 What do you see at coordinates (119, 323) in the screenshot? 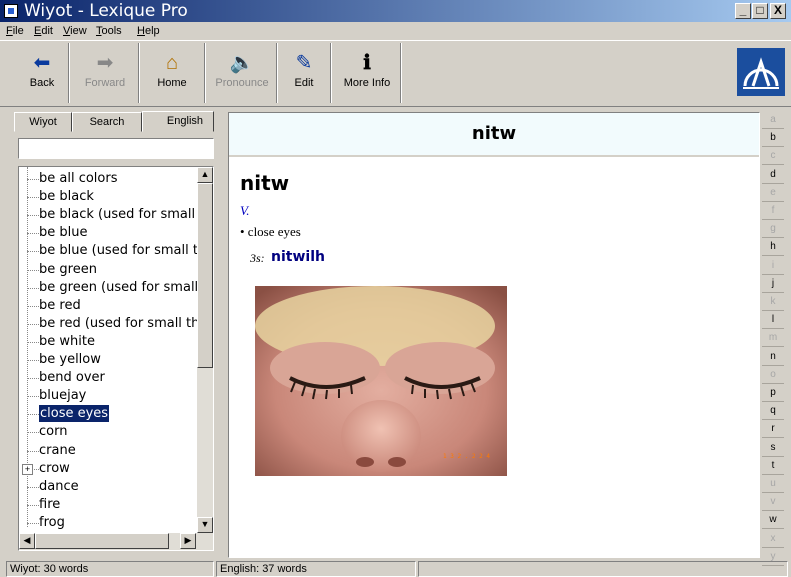
I see `list-item: be red (used for small th` at bounding box center [119, 323].